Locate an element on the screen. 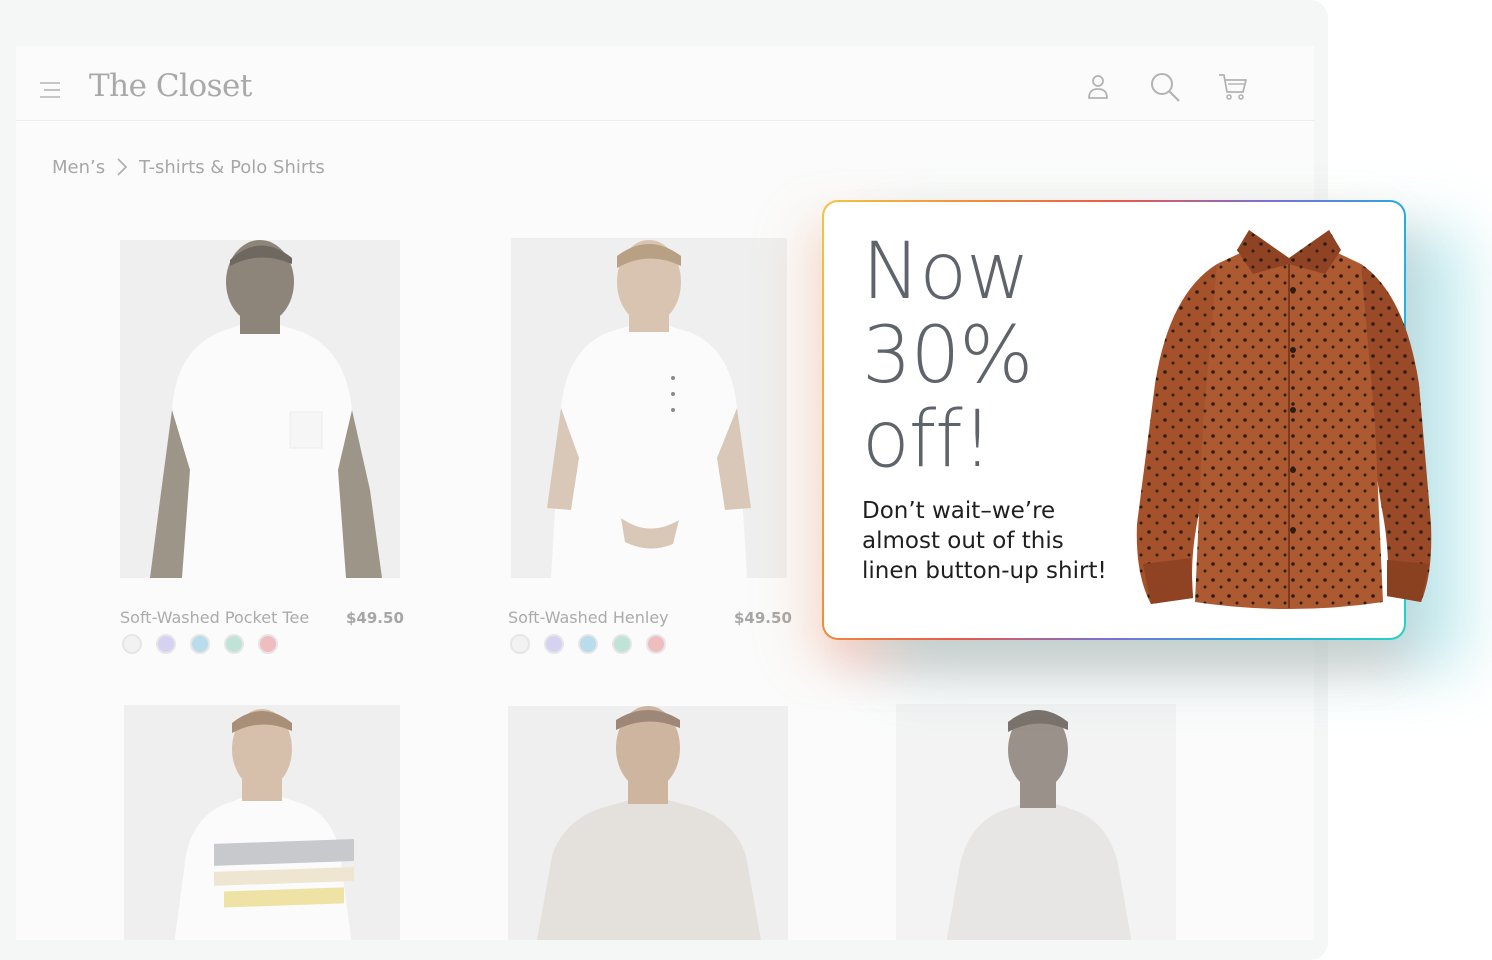  top-navigation-bar: The Closet is located at coordinates (665, 83).